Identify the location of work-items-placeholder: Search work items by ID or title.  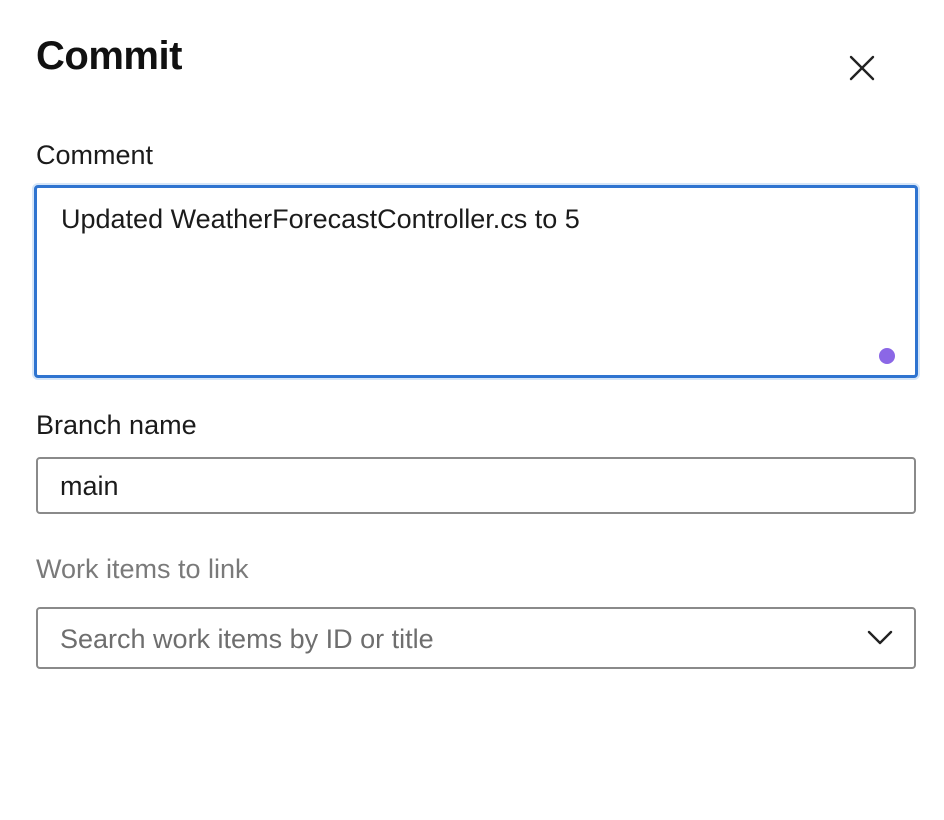
(247, 639).